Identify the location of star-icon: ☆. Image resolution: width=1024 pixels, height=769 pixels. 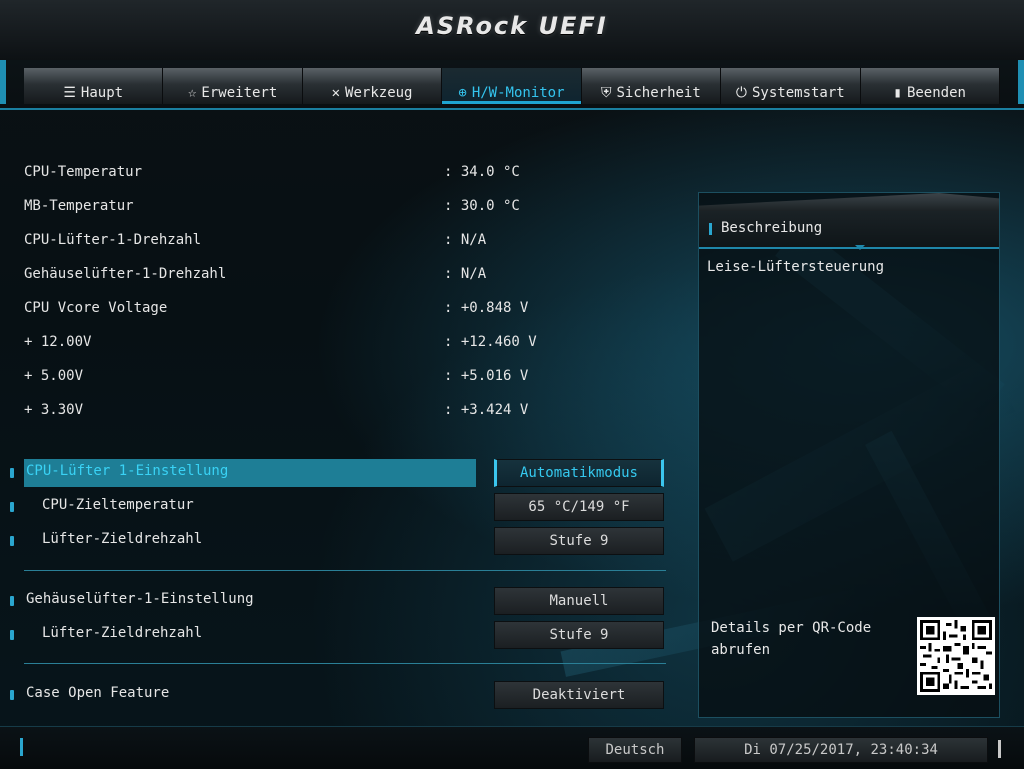
(192, 93).